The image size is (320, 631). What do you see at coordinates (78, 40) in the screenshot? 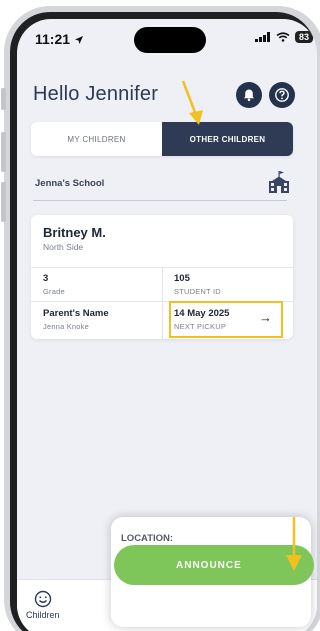
I see `location-arrow-icon` at bounding box center [78, 40].